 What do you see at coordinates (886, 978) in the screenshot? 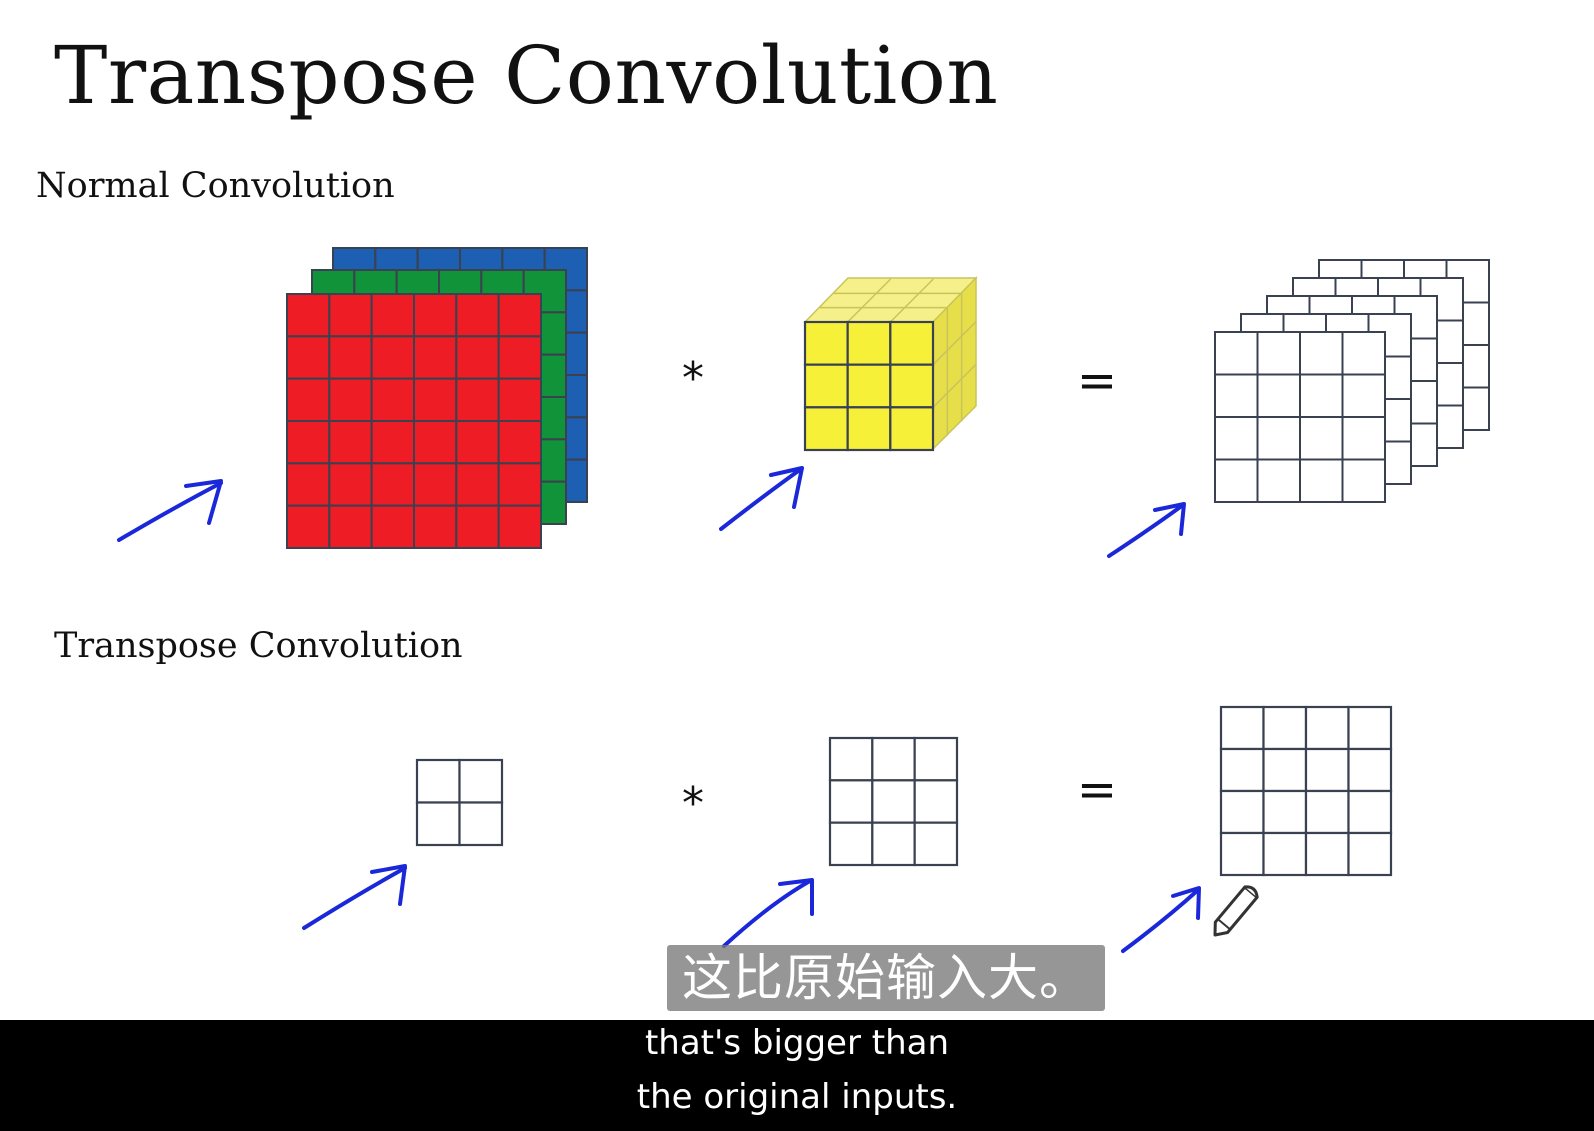
I see `chinese-subtitle: 这比原始输入大。` at bounding box center [886, 978].